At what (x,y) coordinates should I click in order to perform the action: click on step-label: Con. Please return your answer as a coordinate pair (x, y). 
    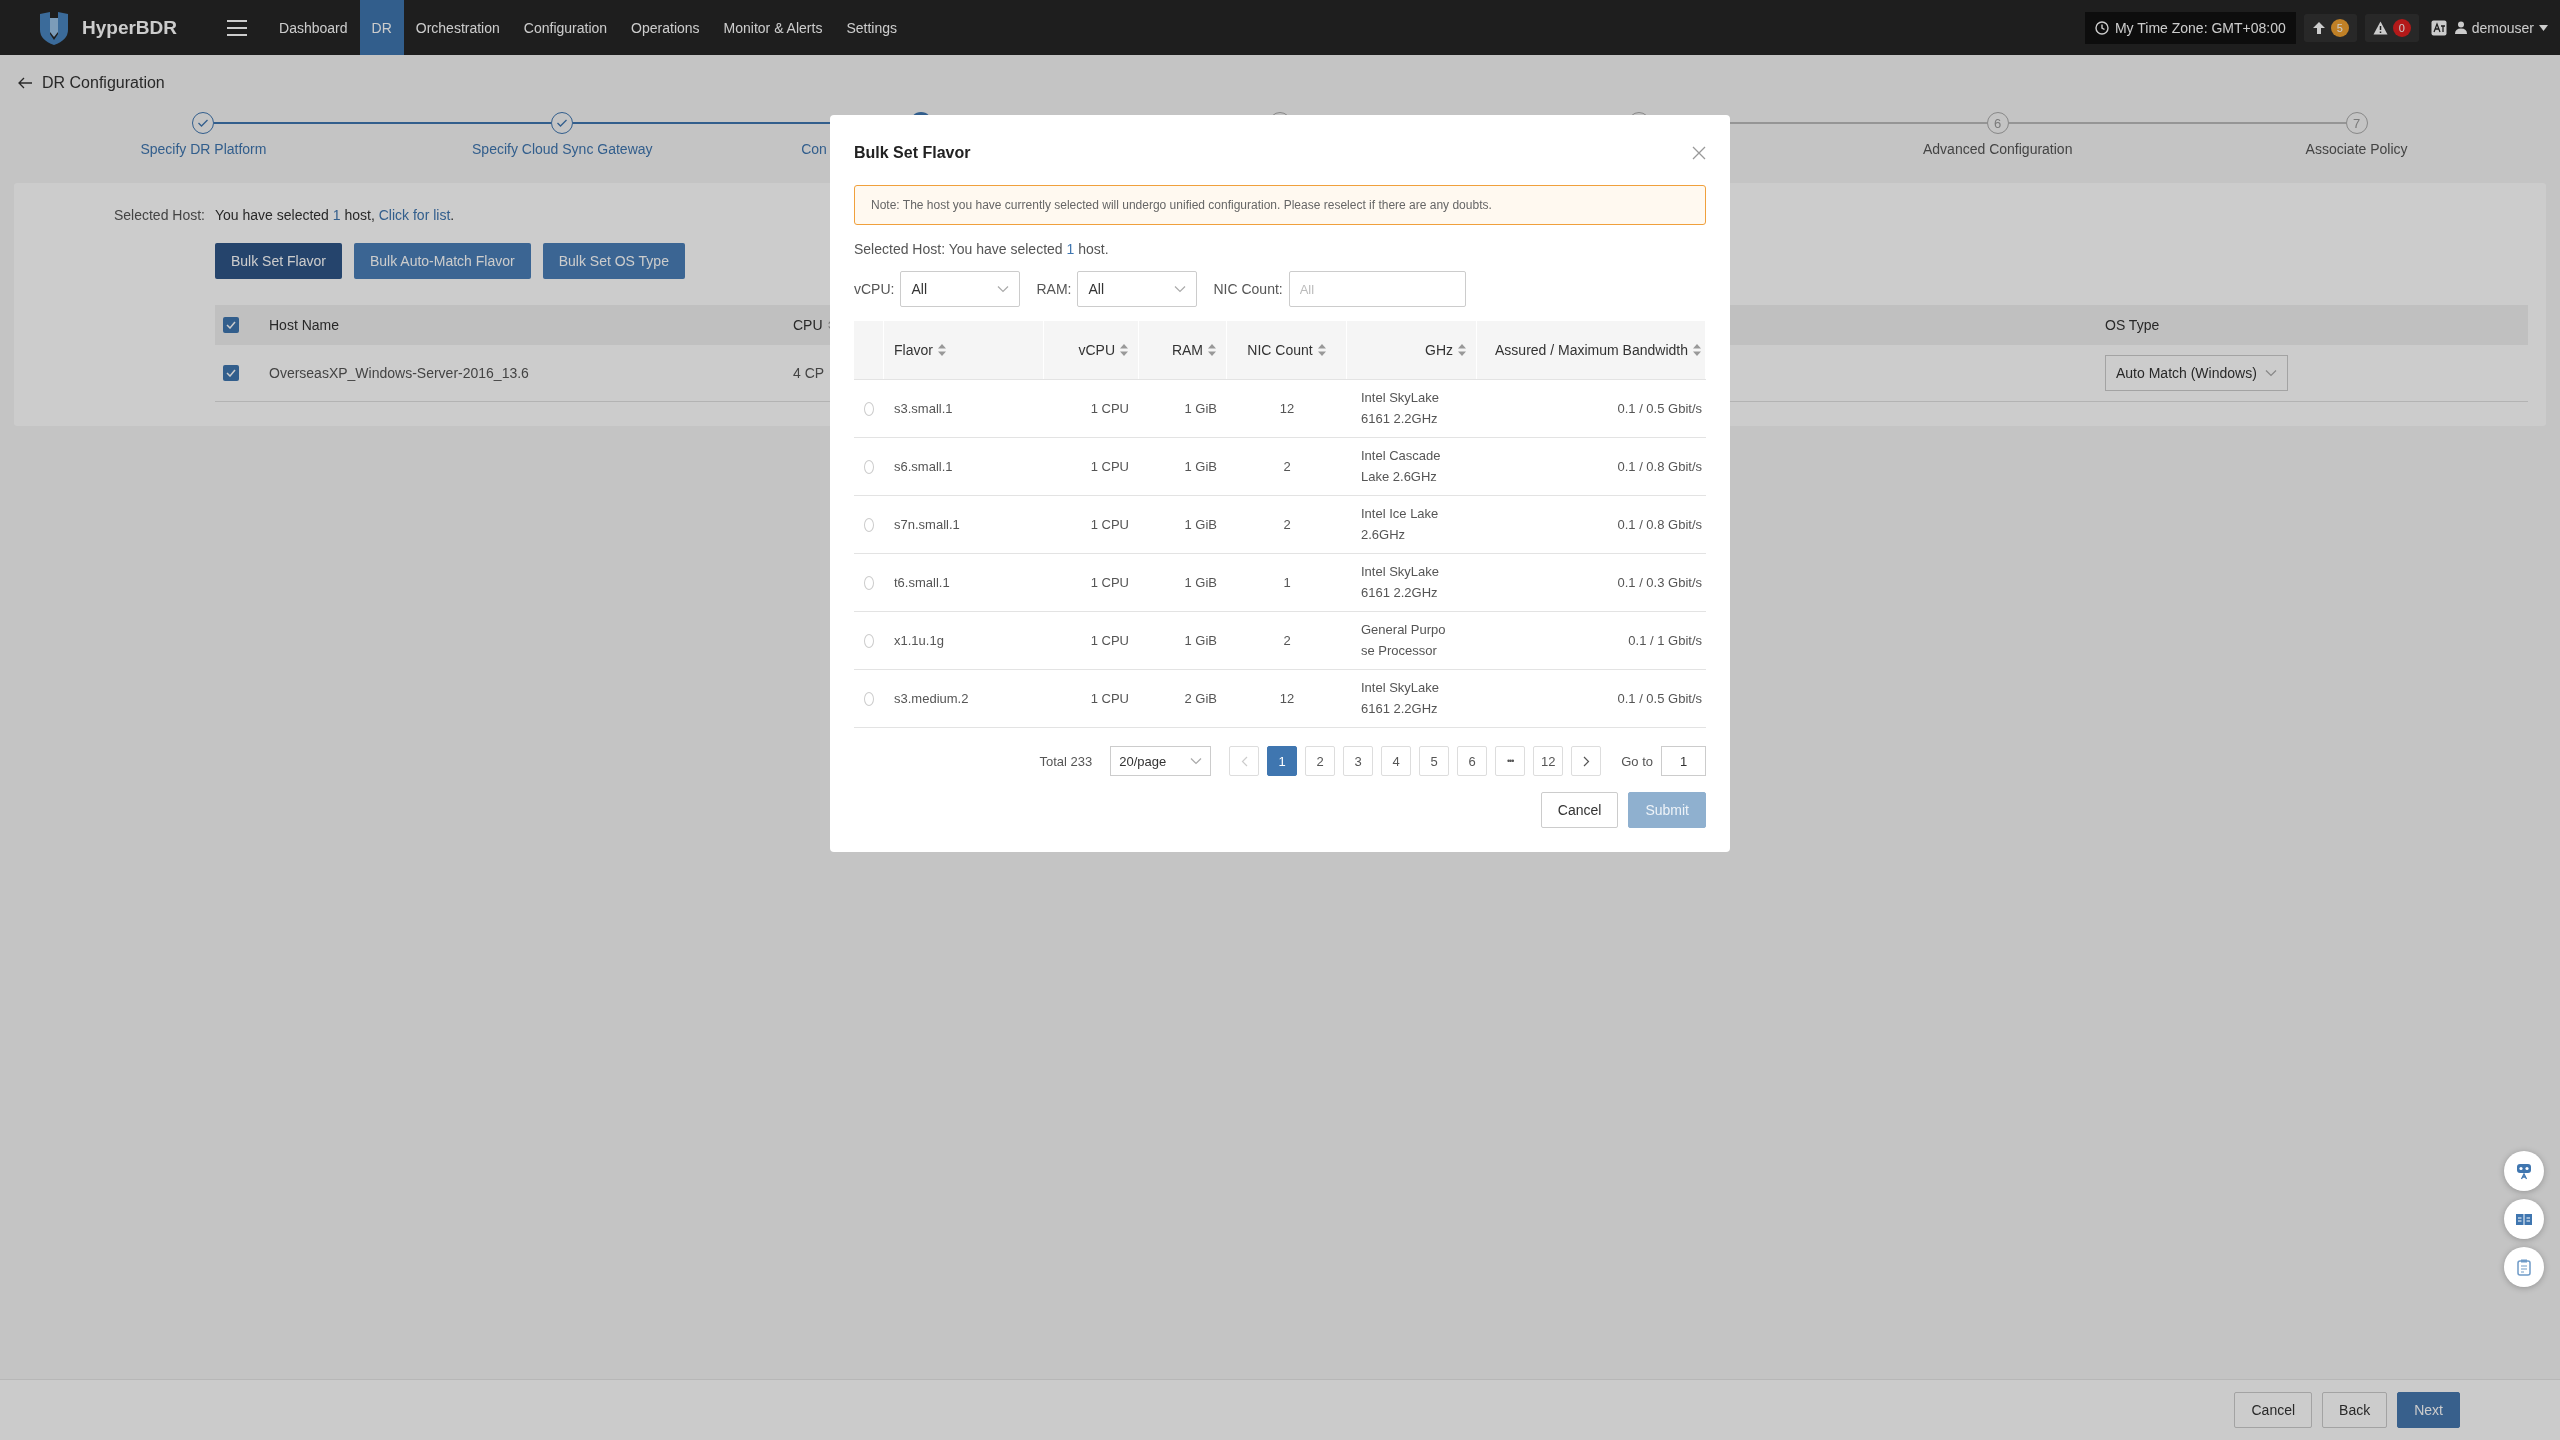
    Looking at the image, I should click on (814, 149).